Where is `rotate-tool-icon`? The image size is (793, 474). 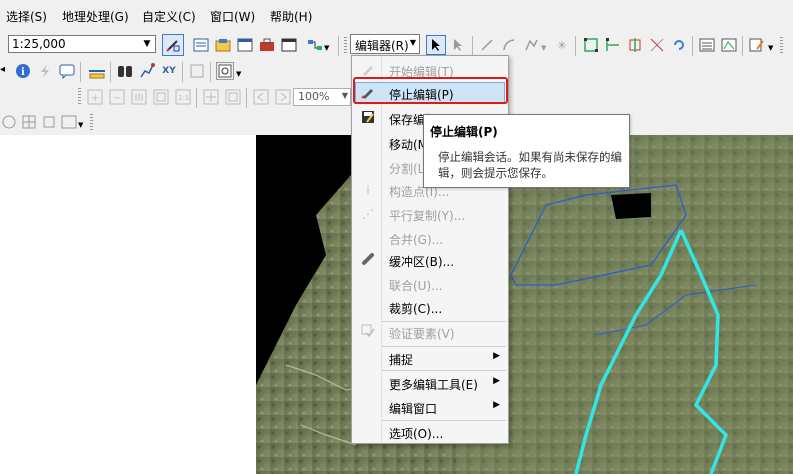
rotate-tool-icon is located at coordinates (679, 45).